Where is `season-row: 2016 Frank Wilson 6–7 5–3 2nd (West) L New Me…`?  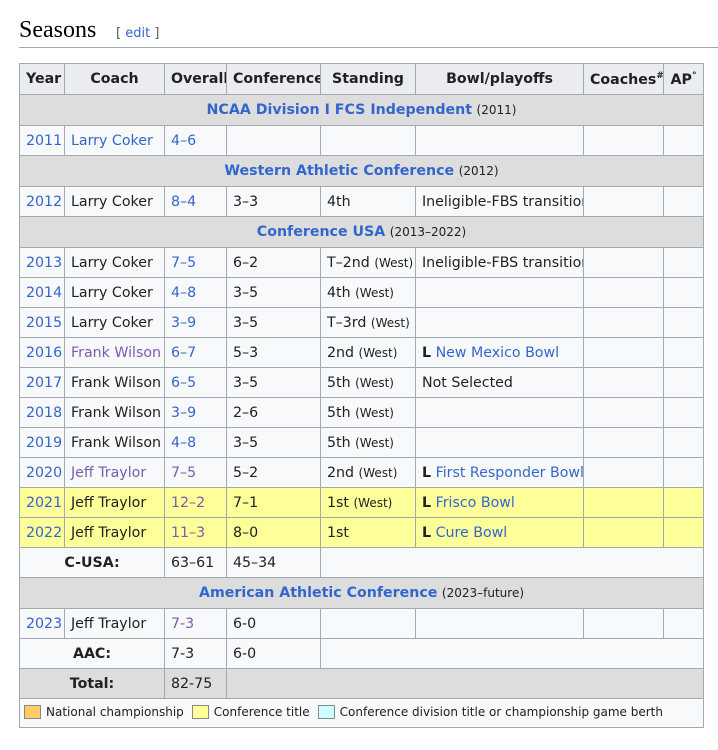
season-row: 2016 Frank Wilson 6–7 5–3 2nd (West) L New Me… is located at coordinates (361, 352).